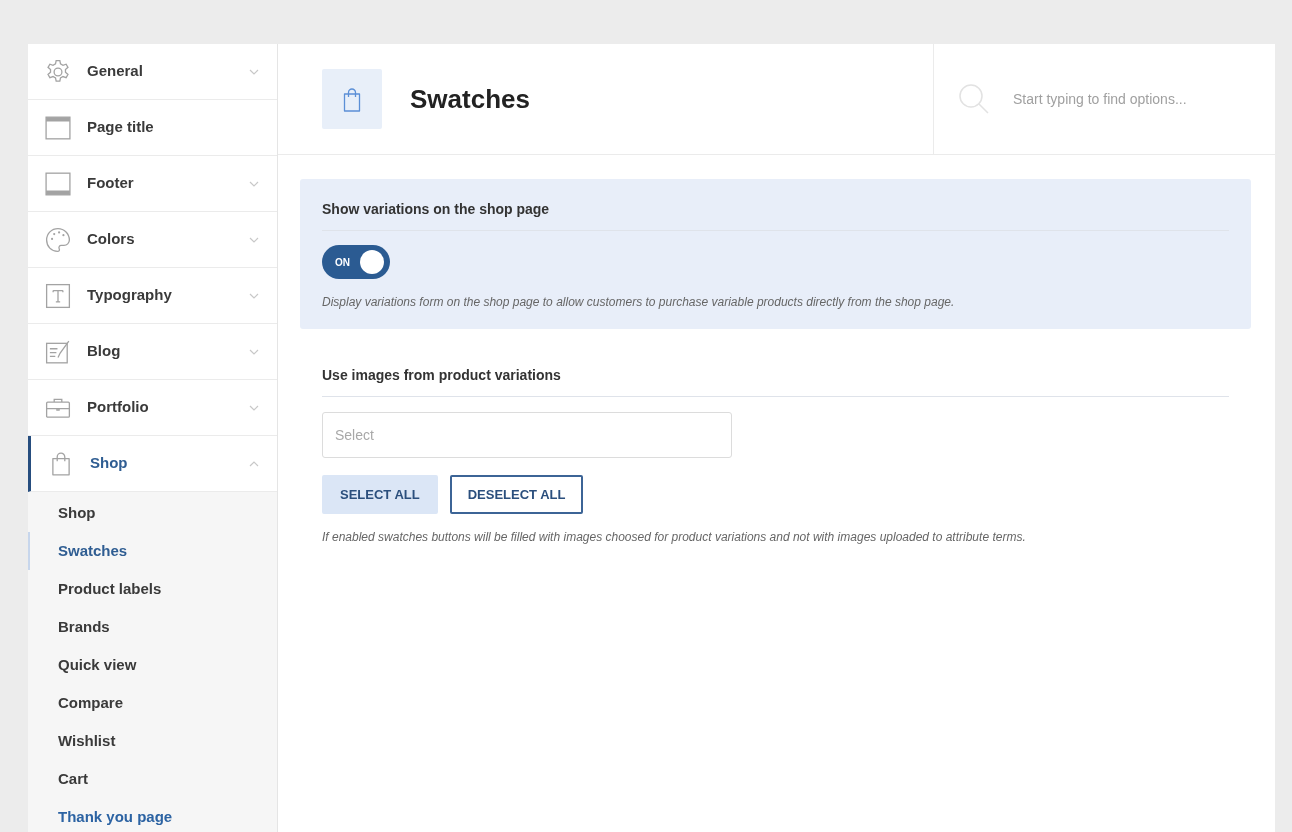 The image size is (1292, 832). Describe the element at coordinates (380, 494) in the screenshot. I see `select-all-button: SELECT ALL` at that location.